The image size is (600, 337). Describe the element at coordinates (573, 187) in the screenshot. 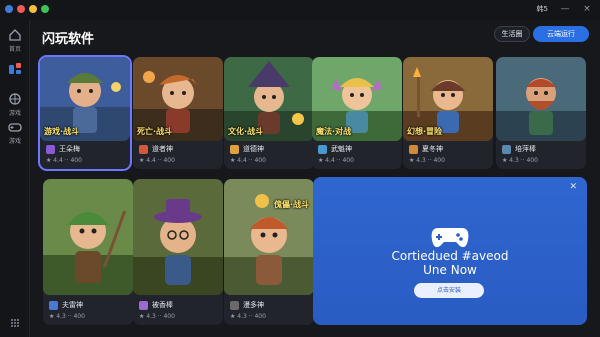

I see `close-icon: ✕` at that location.